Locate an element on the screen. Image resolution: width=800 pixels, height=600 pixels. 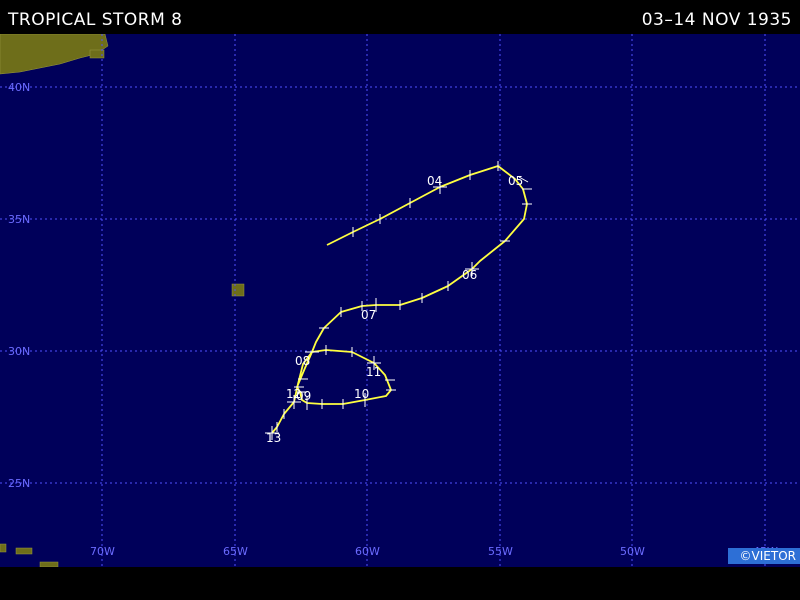
day-label-08: 08 is located at coordinates (302, 361).